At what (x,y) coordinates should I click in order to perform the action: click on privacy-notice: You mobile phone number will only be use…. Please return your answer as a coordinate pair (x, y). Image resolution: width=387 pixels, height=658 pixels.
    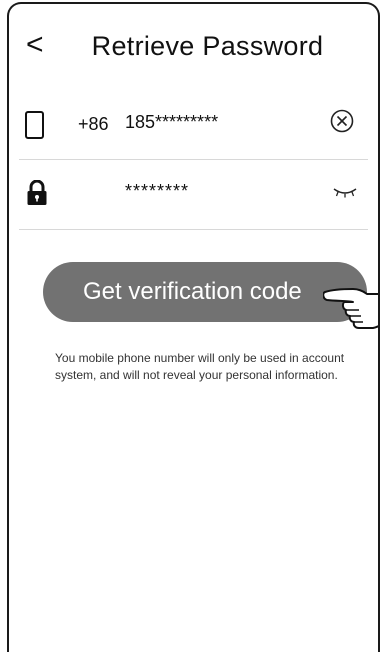
    Looking at the image, I should click on (200, 366).